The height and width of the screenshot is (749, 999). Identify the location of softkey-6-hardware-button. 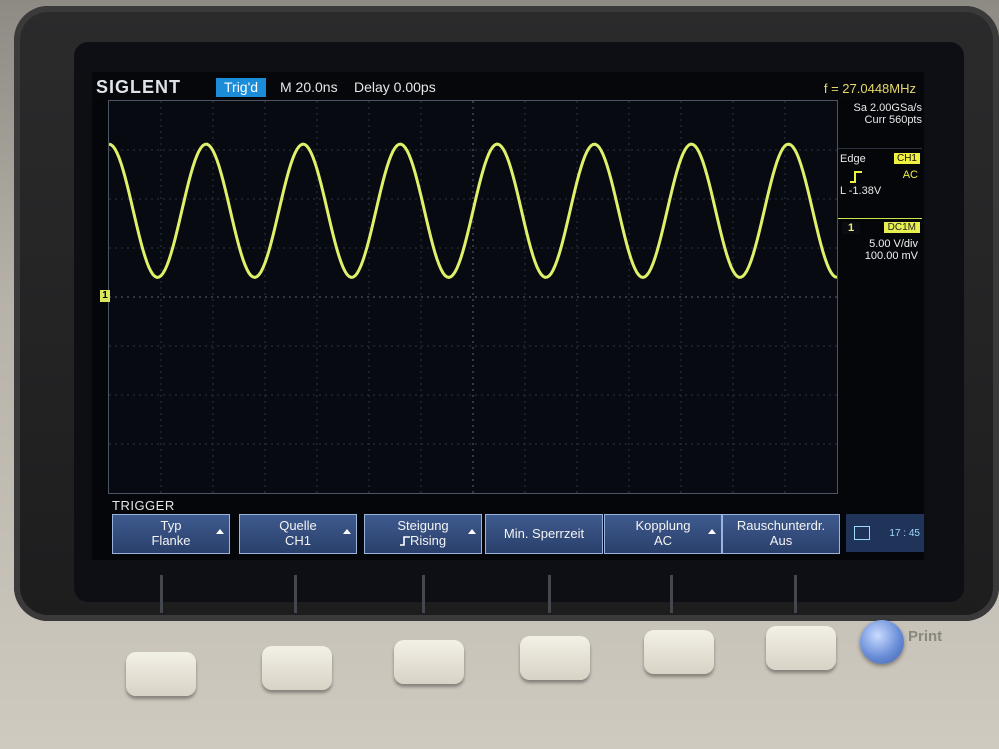
(801, 648).